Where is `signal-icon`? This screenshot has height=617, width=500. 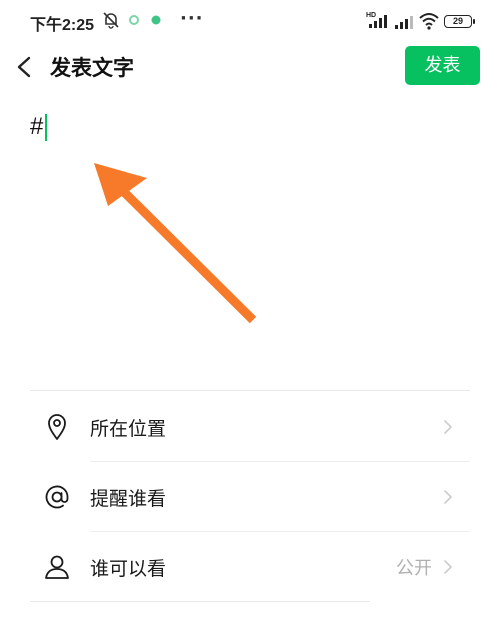 signal-icon is located at coordinates (404, 22).